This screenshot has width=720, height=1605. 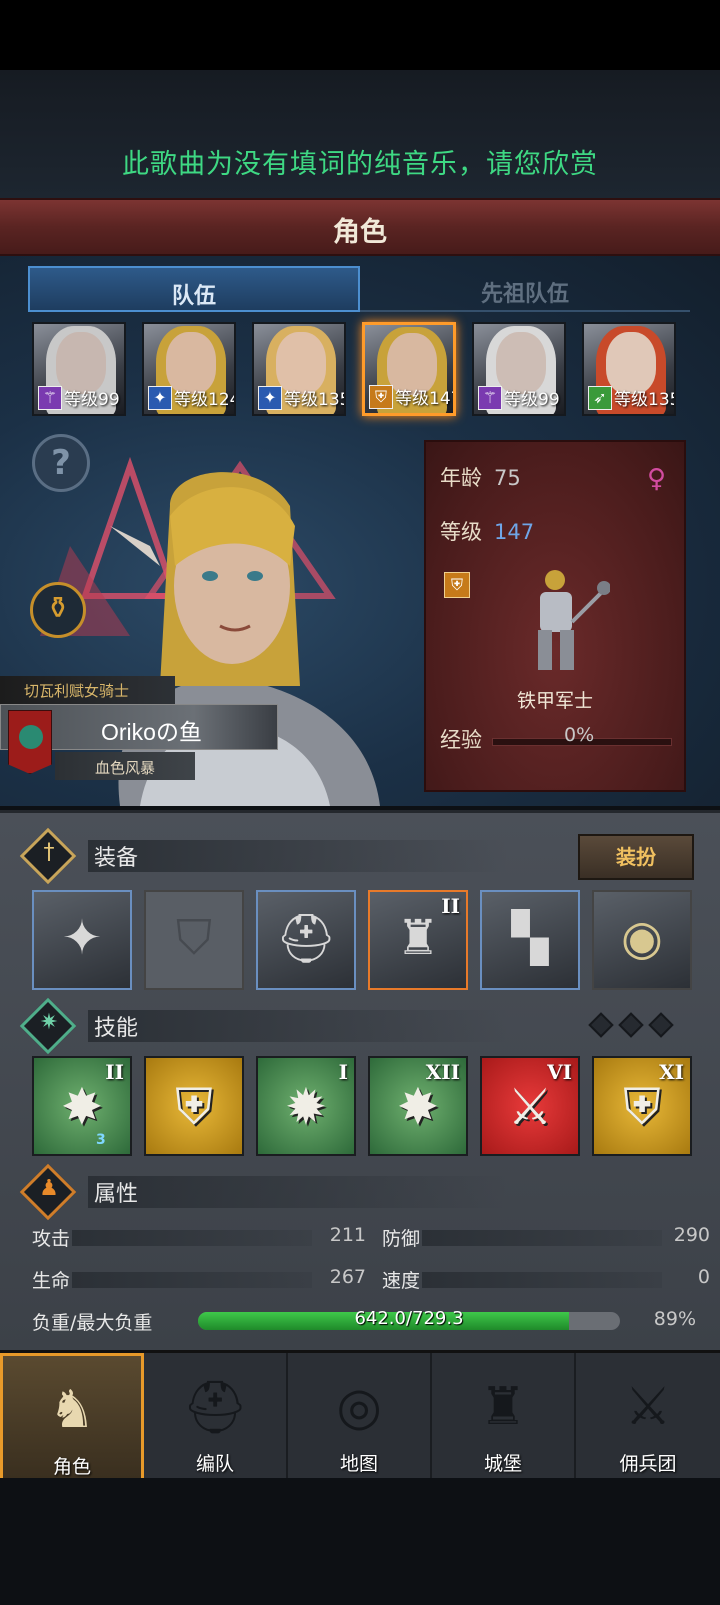 I want to click on equipment-label: 装备, so click(x=298, y=856).